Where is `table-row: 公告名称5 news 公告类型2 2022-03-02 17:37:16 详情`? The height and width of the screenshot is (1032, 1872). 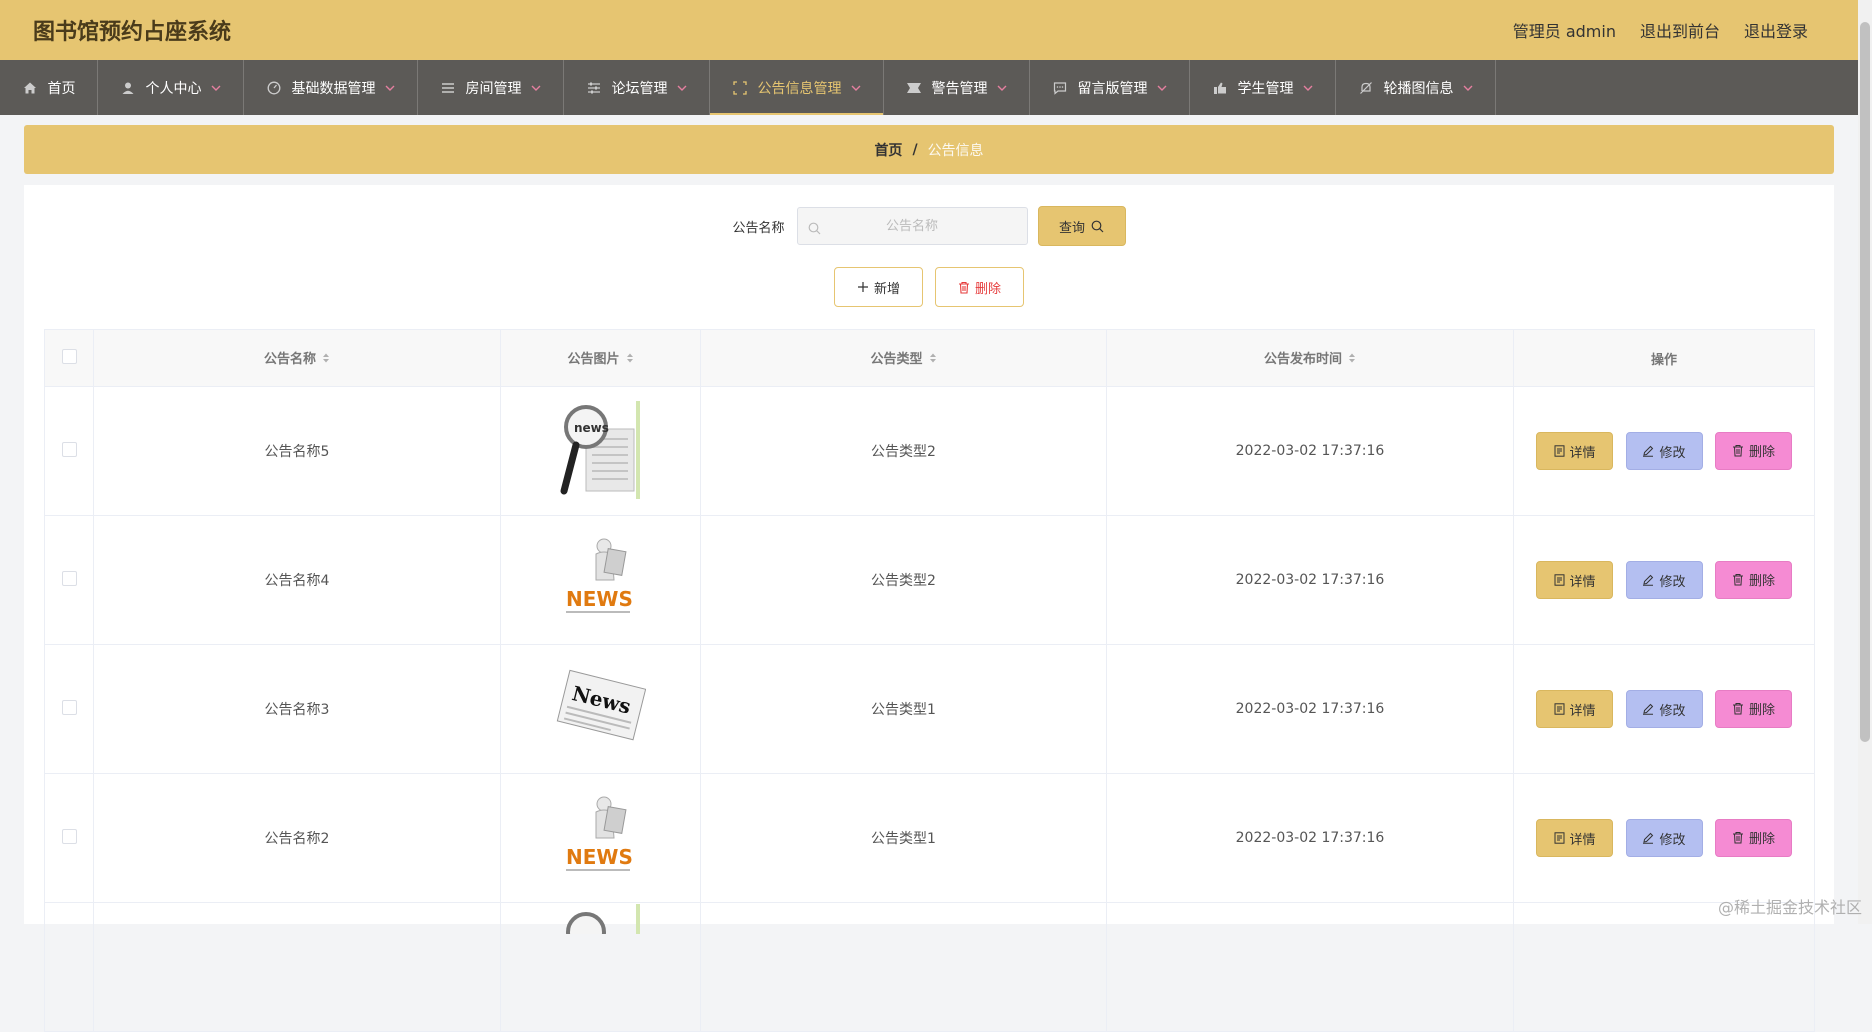
table-row: 公告名称5 news 公告类型2 2022-03-02 17:37:16 详情 is located at coordinates (929, 451).